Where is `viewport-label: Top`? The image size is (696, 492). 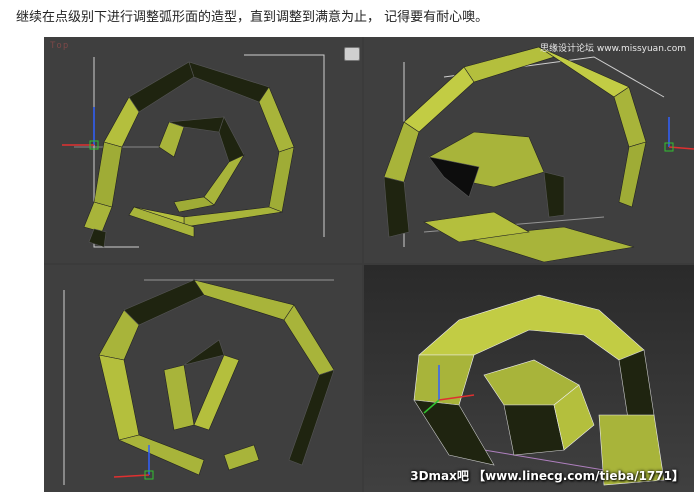 viewport-label: Top is located at coordinates (59, 46).